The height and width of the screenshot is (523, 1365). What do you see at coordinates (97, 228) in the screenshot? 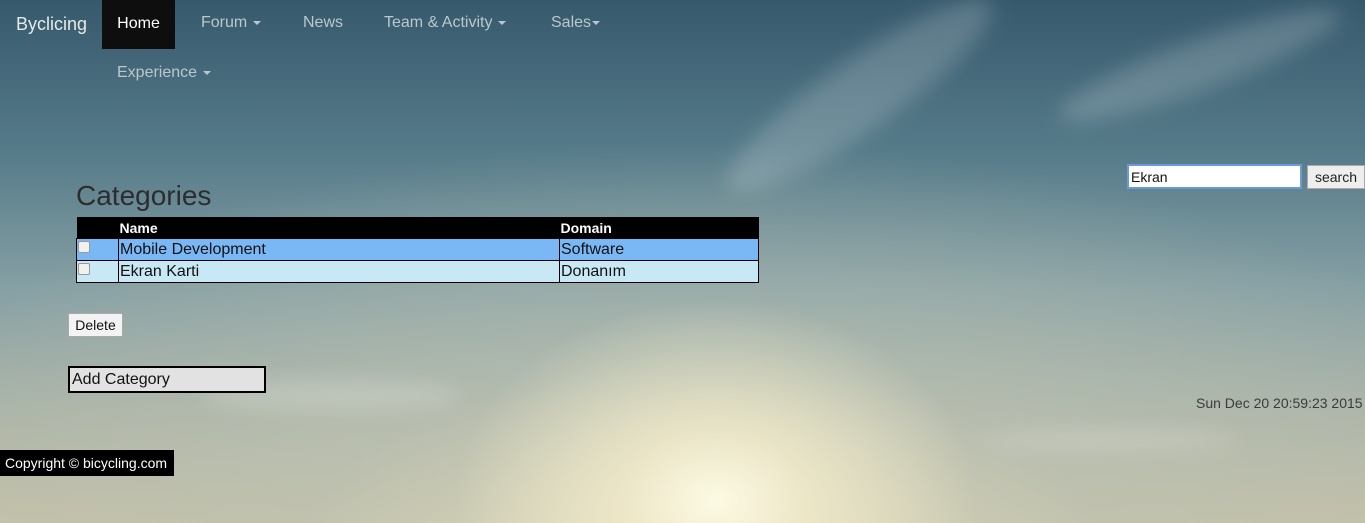
I see `column-header-select` at bounding box center [97, 228].